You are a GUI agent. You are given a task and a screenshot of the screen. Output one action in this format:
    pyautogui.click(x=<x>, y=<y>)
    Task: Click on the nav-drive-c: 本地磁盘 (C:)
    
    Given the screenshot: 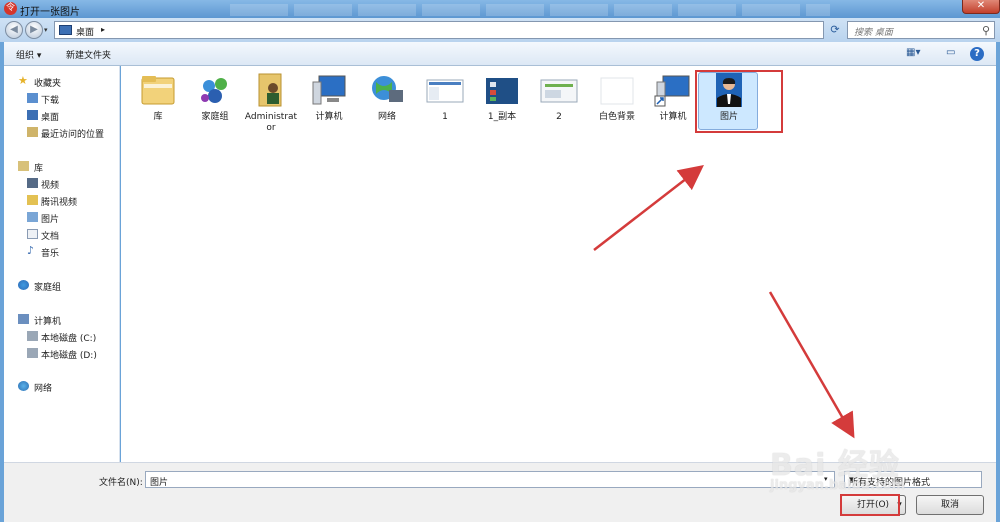 What is the action you would take?
    pyautogui.click(x=62, y=336)
    